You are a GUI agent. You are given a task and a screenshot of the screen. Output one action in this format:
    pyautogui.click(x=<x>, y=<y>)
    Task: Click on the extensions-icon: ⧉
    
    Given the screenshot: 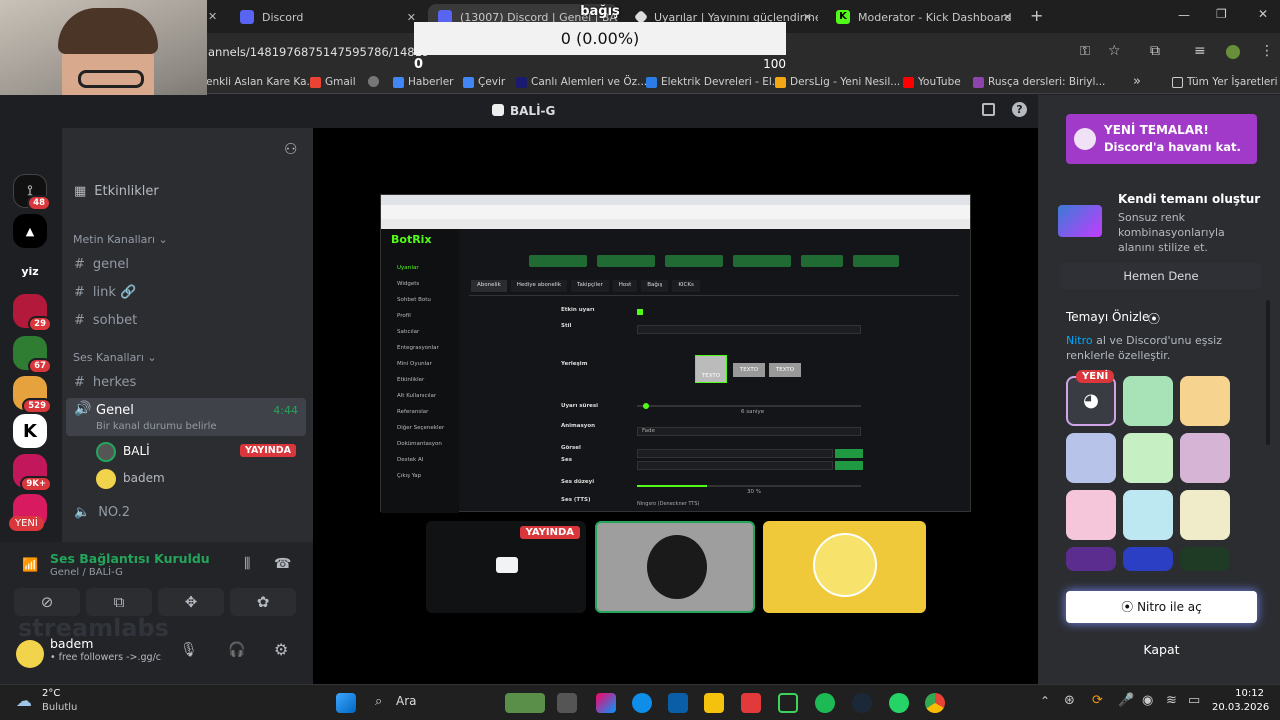 What is the action you would take?
    pyautogui.click(x=1155, y=51)
    